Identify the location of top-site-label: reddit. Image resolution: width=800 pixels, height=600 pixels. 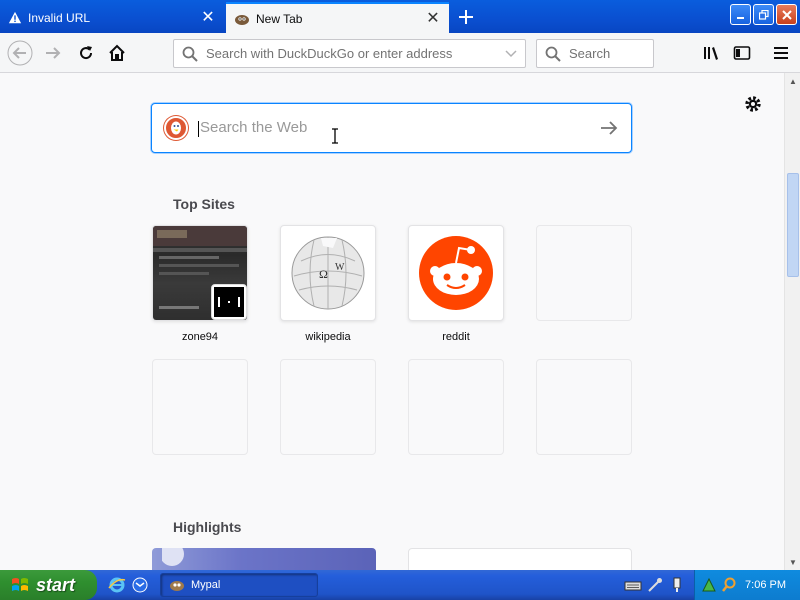
(456, 337).